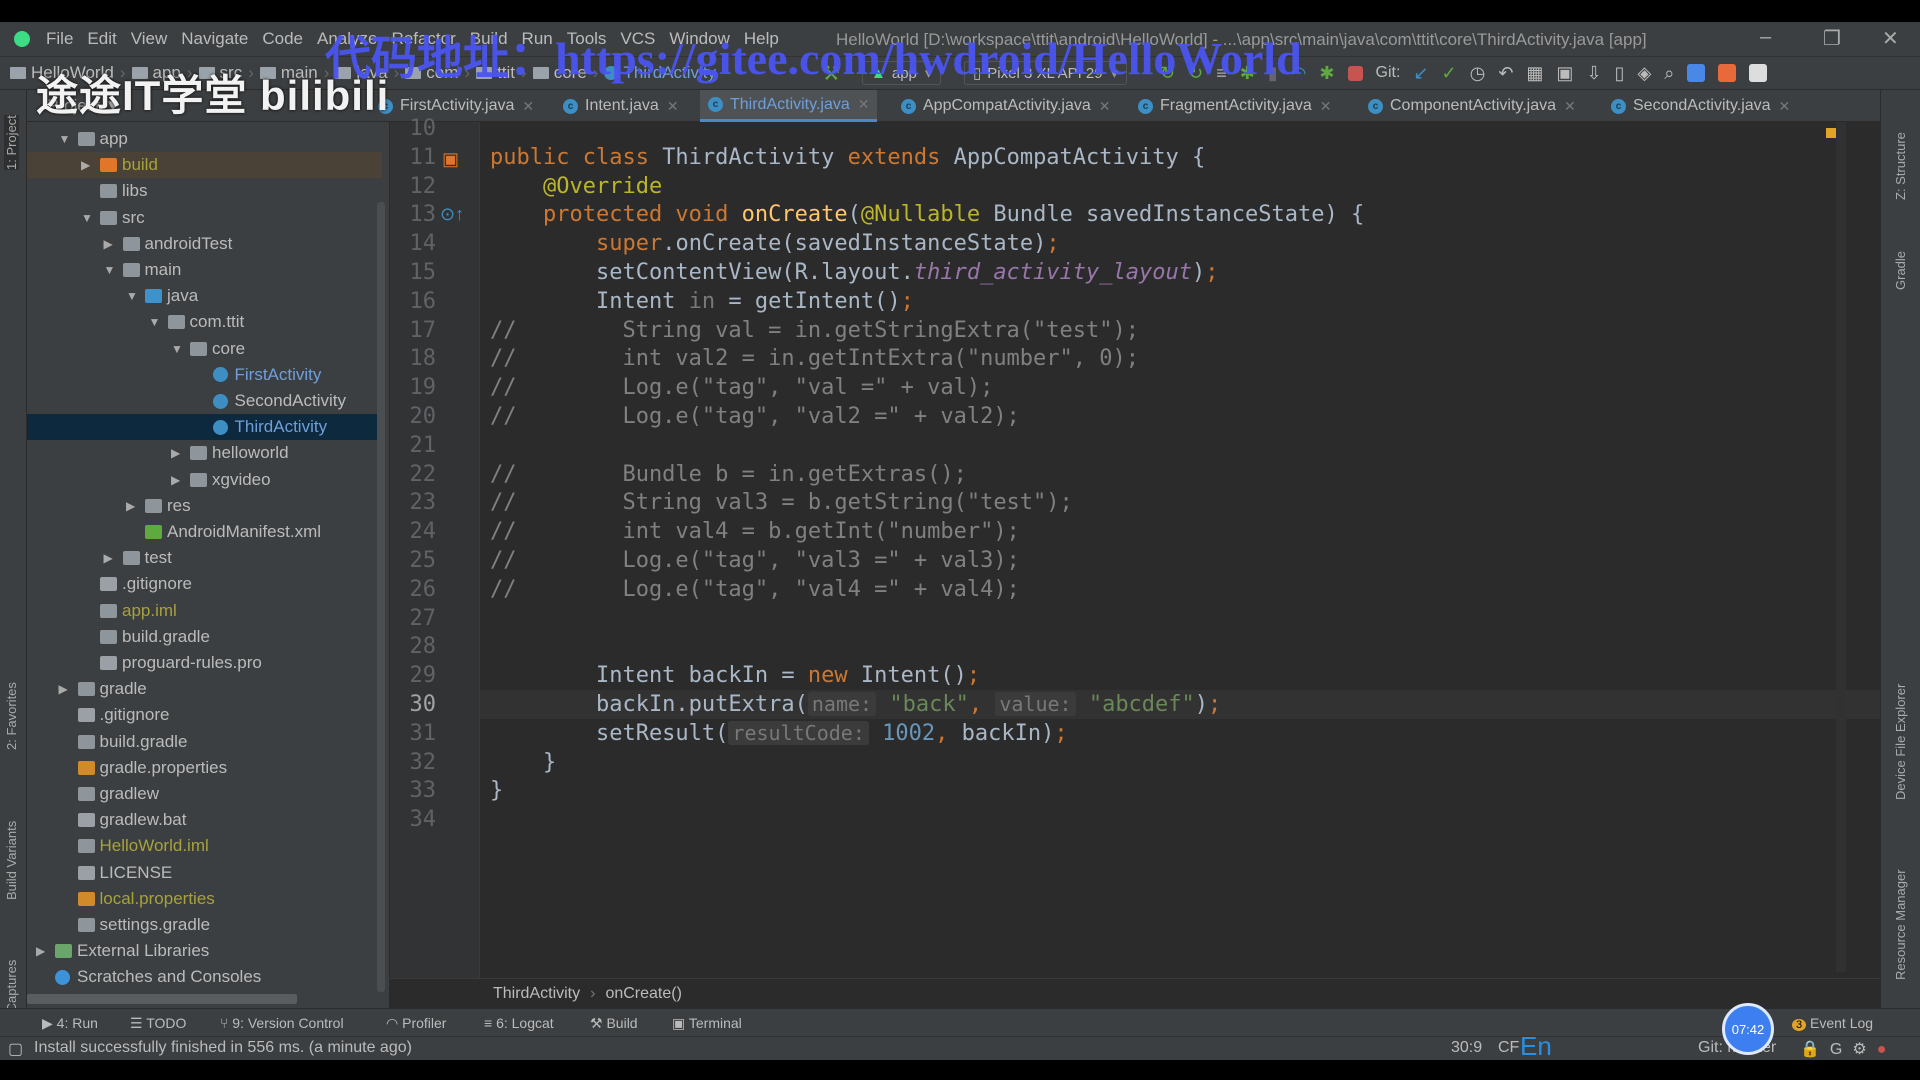  Describe the element at coordinates (450, 159) in the screenshot. I see `implement-marker-icon: ▣` at that location.